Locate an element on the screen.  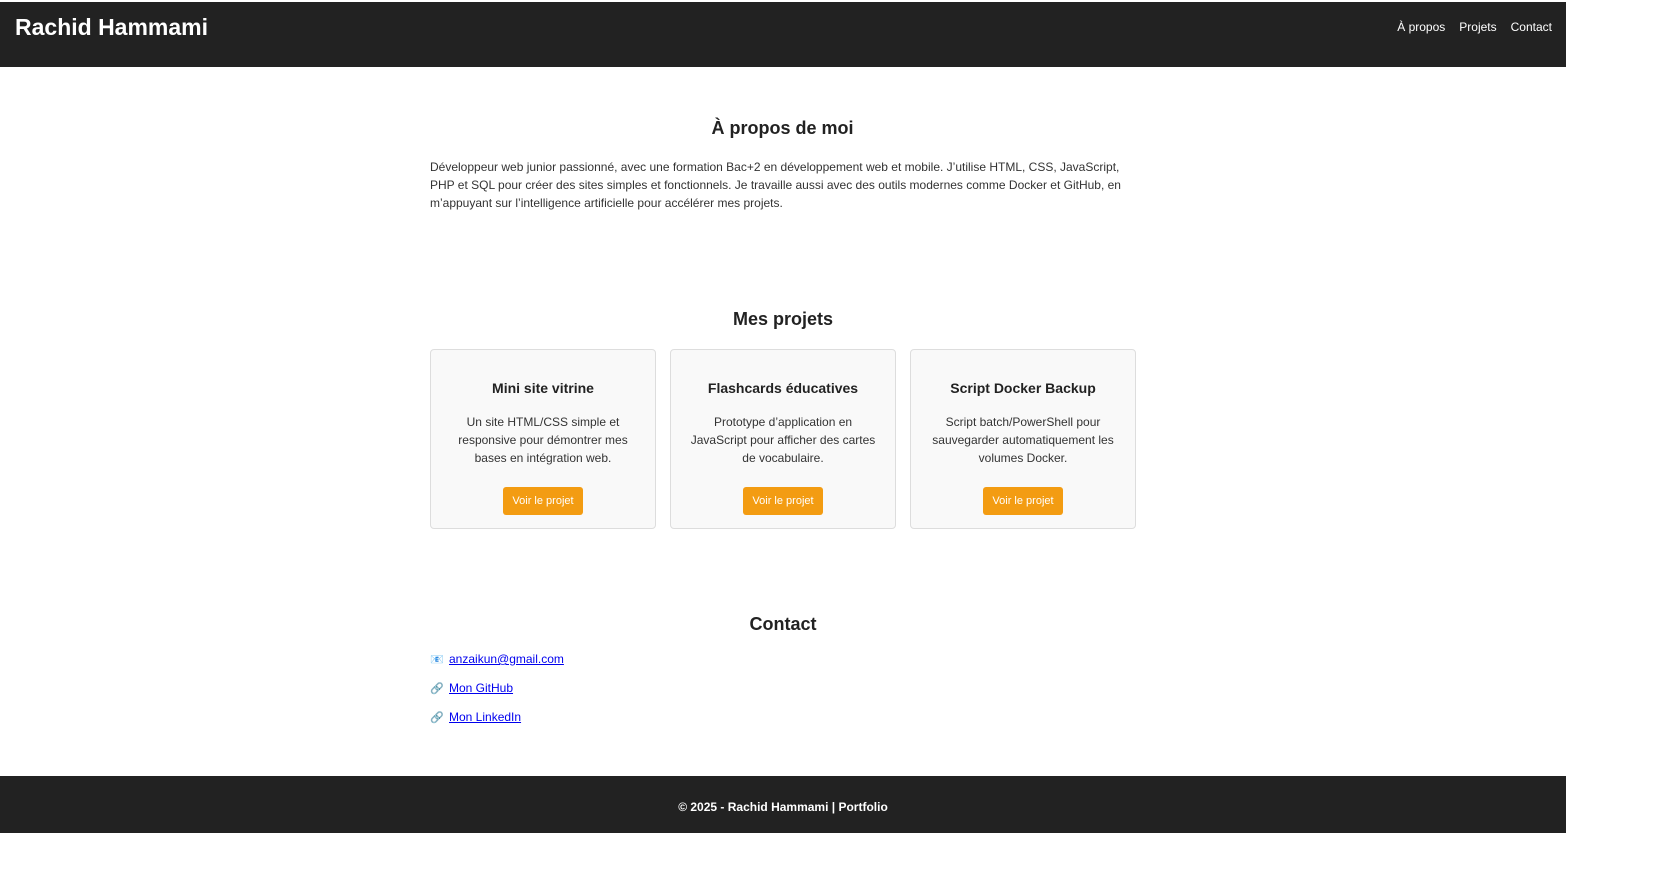
mail-icon: 📧 is located at coordinates (437, 659).